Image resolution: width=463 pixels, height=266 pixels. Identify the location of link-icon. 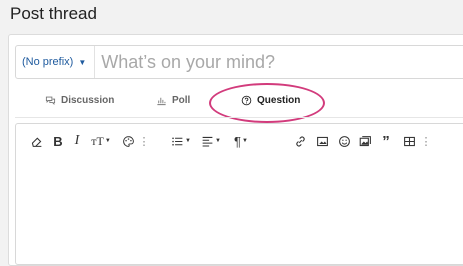
(300, 141).